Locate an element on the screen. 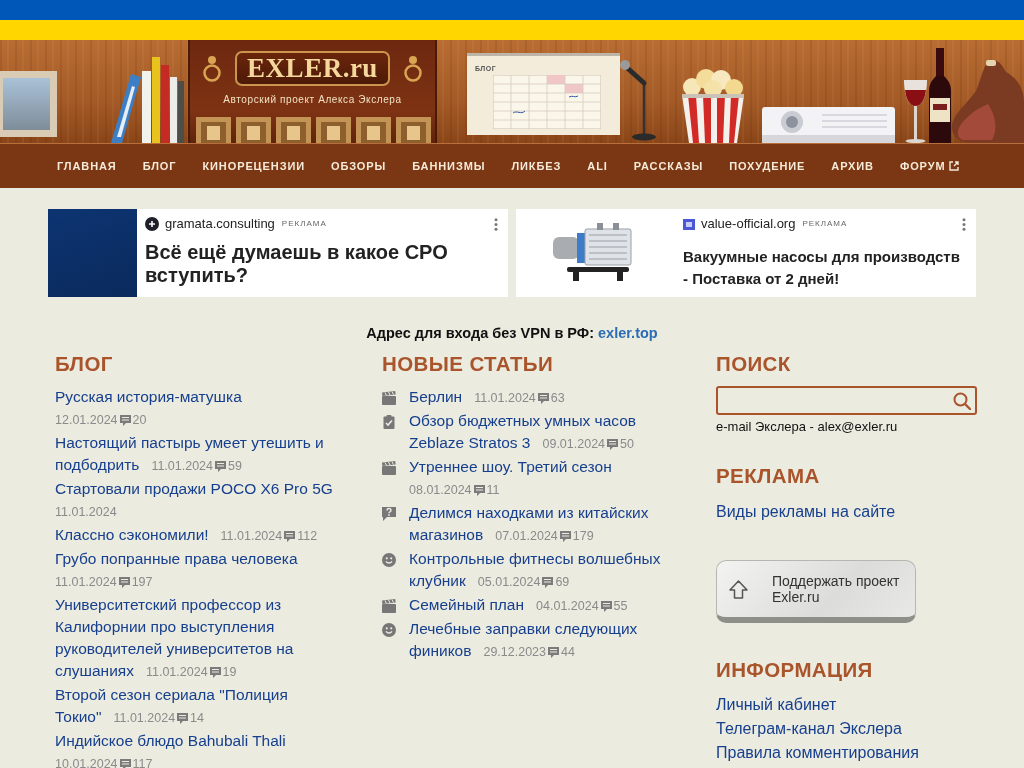 This screenshot has width=1024, height=768. comment-count: 14 is located at coordinates (197, 718).